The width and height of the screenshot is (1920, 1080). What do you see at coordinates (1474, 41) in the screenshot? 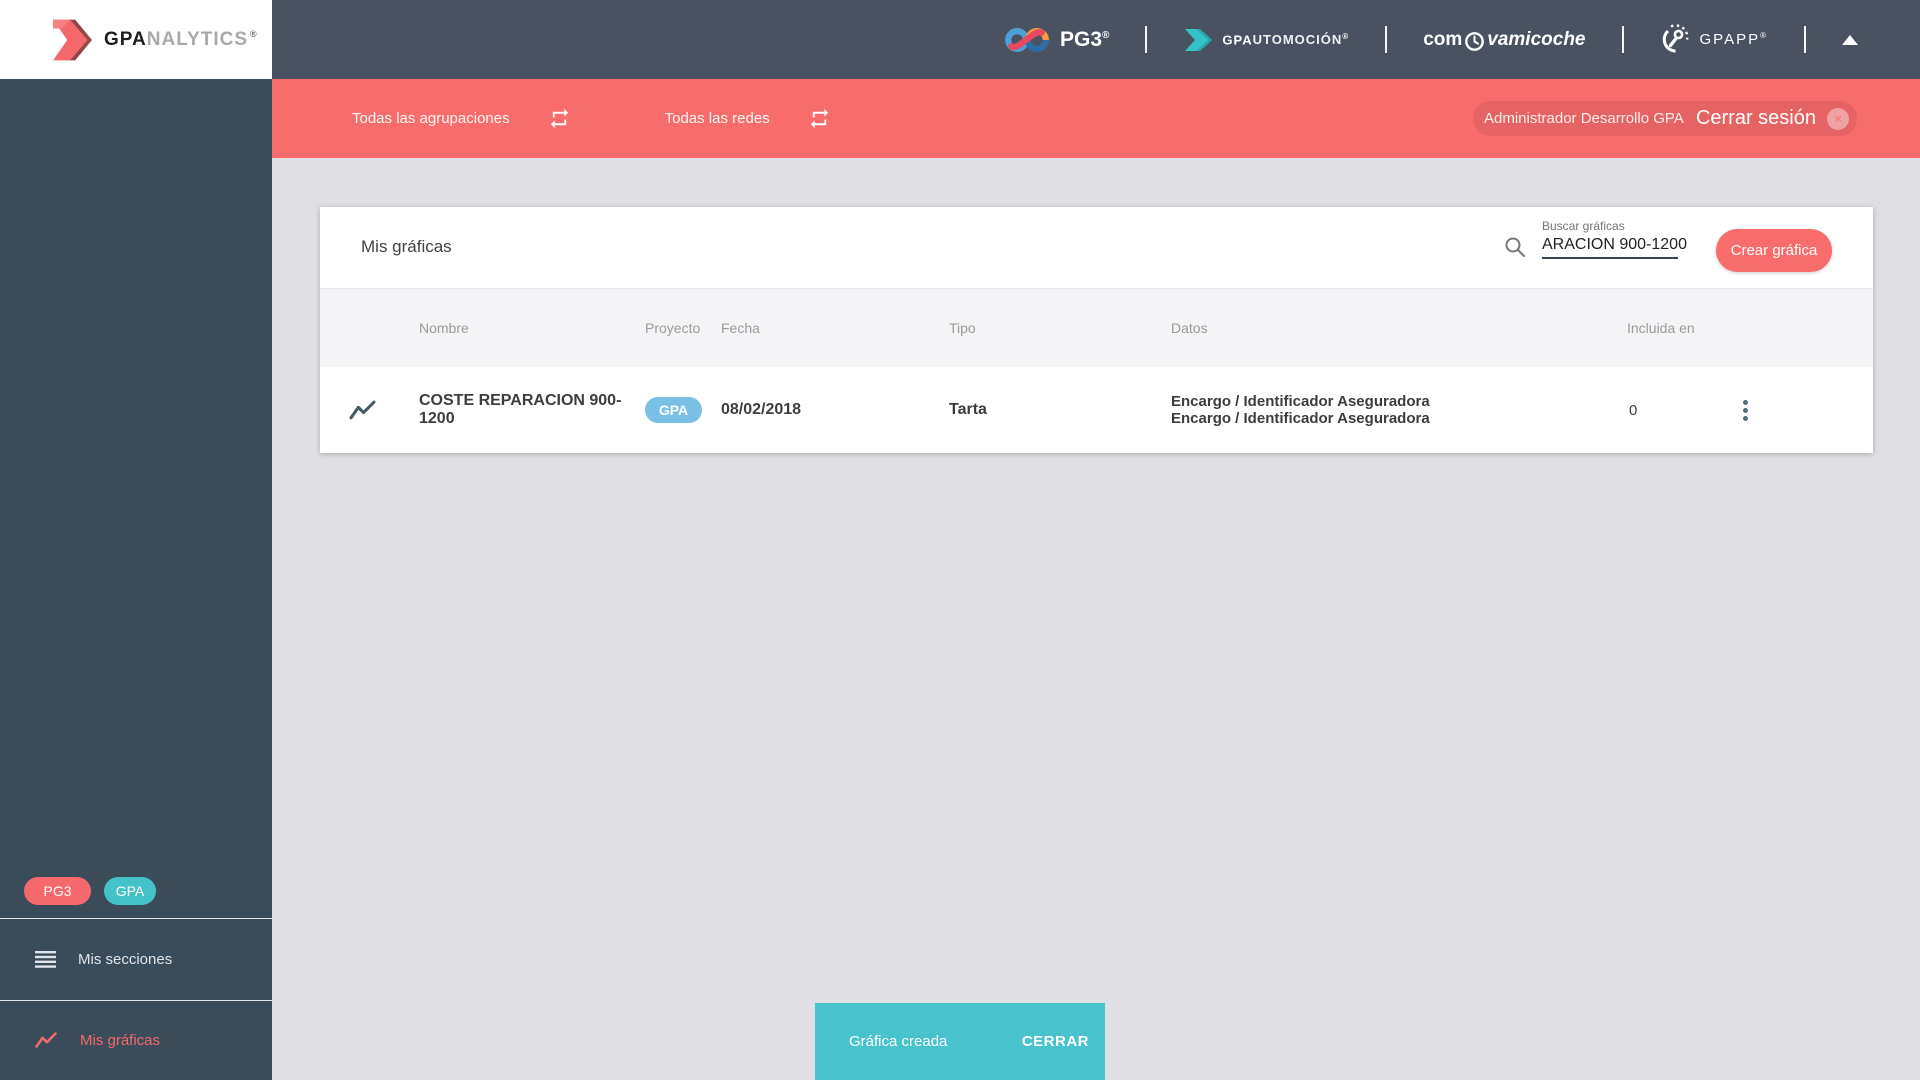
I see `clock-icon` at bounding box center [1474, 41].